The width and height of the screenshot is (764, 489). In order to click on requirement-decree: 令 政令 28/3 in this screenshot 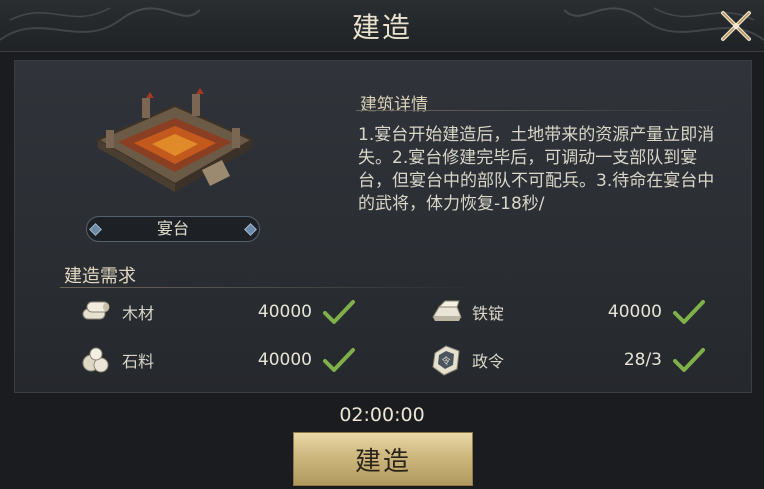, I will do `click(567, 360)`.